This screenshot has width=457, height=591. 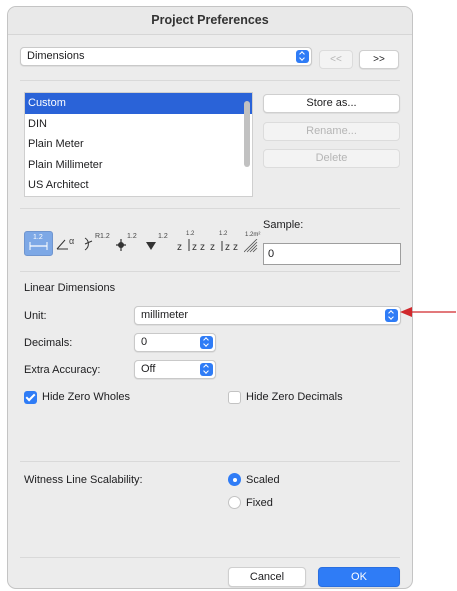 I want to click on fixed-radio-label: Fixed, so click(x=259, y=503).